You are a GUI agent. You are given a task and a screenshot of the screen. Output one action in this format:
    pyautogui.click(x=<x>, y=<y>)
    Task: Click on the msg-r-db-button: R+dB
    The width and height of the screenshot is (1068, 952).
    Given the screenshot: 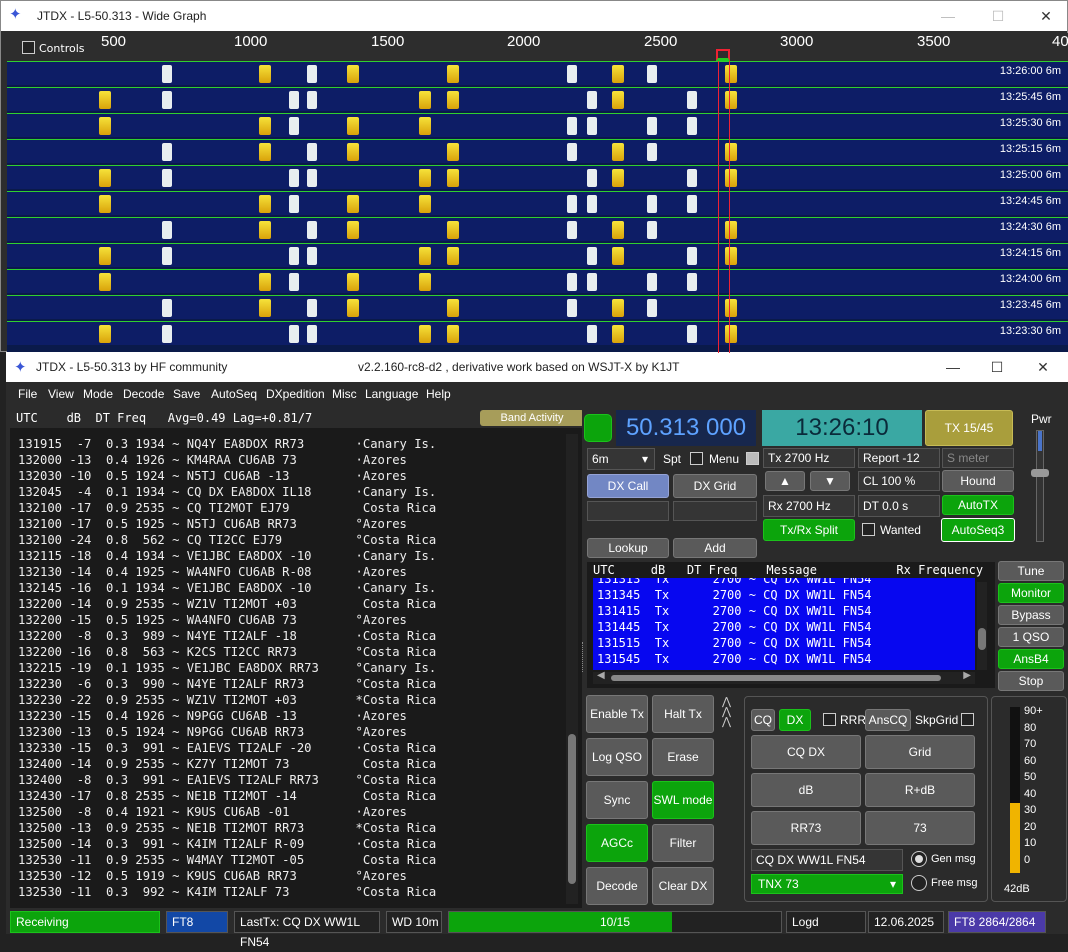 What is the action you would take?
    pyautogui.click(x=920, y=790)
    